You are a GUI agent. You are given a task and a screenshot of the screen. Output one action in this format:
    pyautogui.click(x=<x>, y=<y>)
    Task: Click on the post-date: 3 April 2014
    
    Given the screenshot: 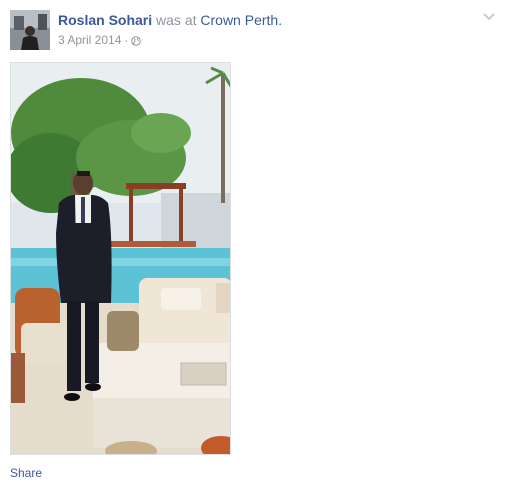 What is the action you would take?
    pyautogui.click(x=89, y=40)
    